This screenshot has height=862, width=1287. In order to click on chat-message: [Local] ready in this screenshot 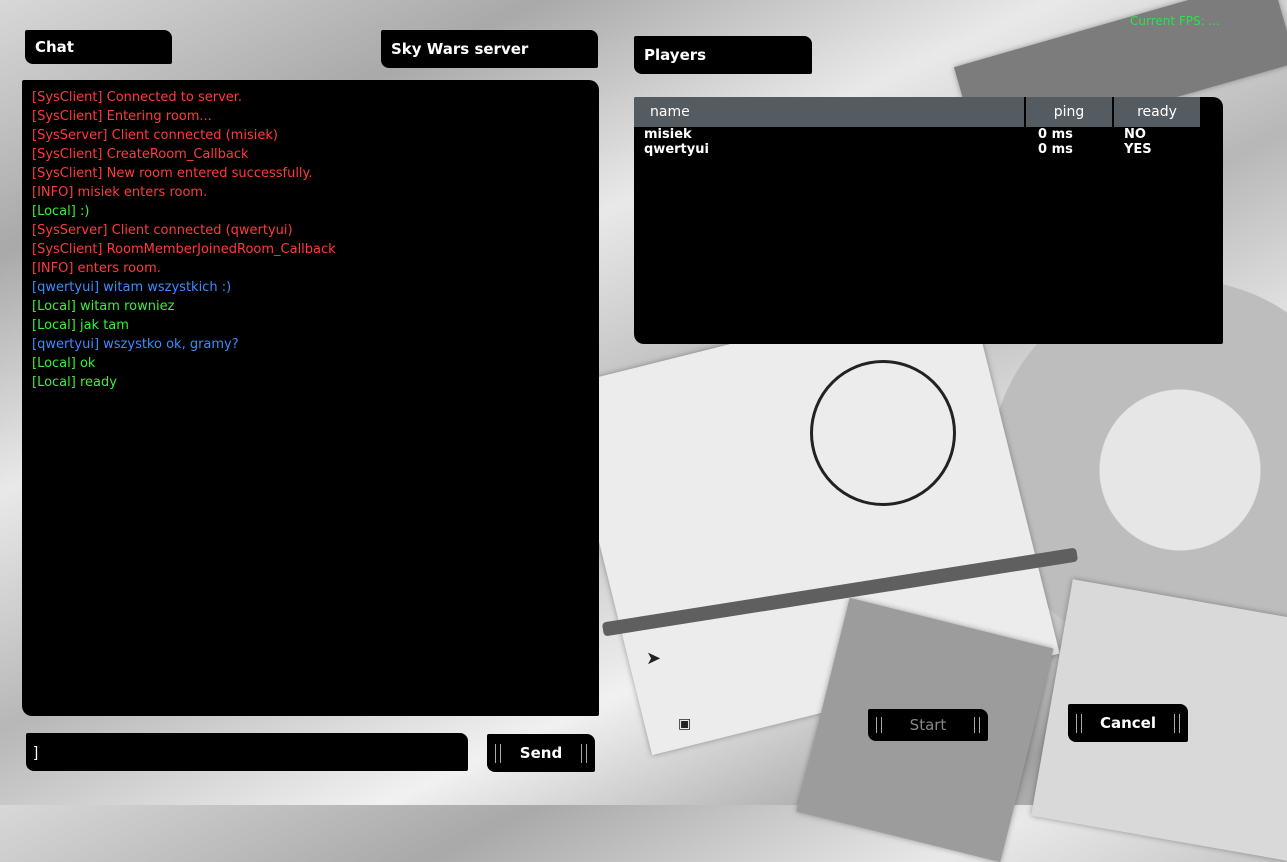, I will do `click(74, 382)`.